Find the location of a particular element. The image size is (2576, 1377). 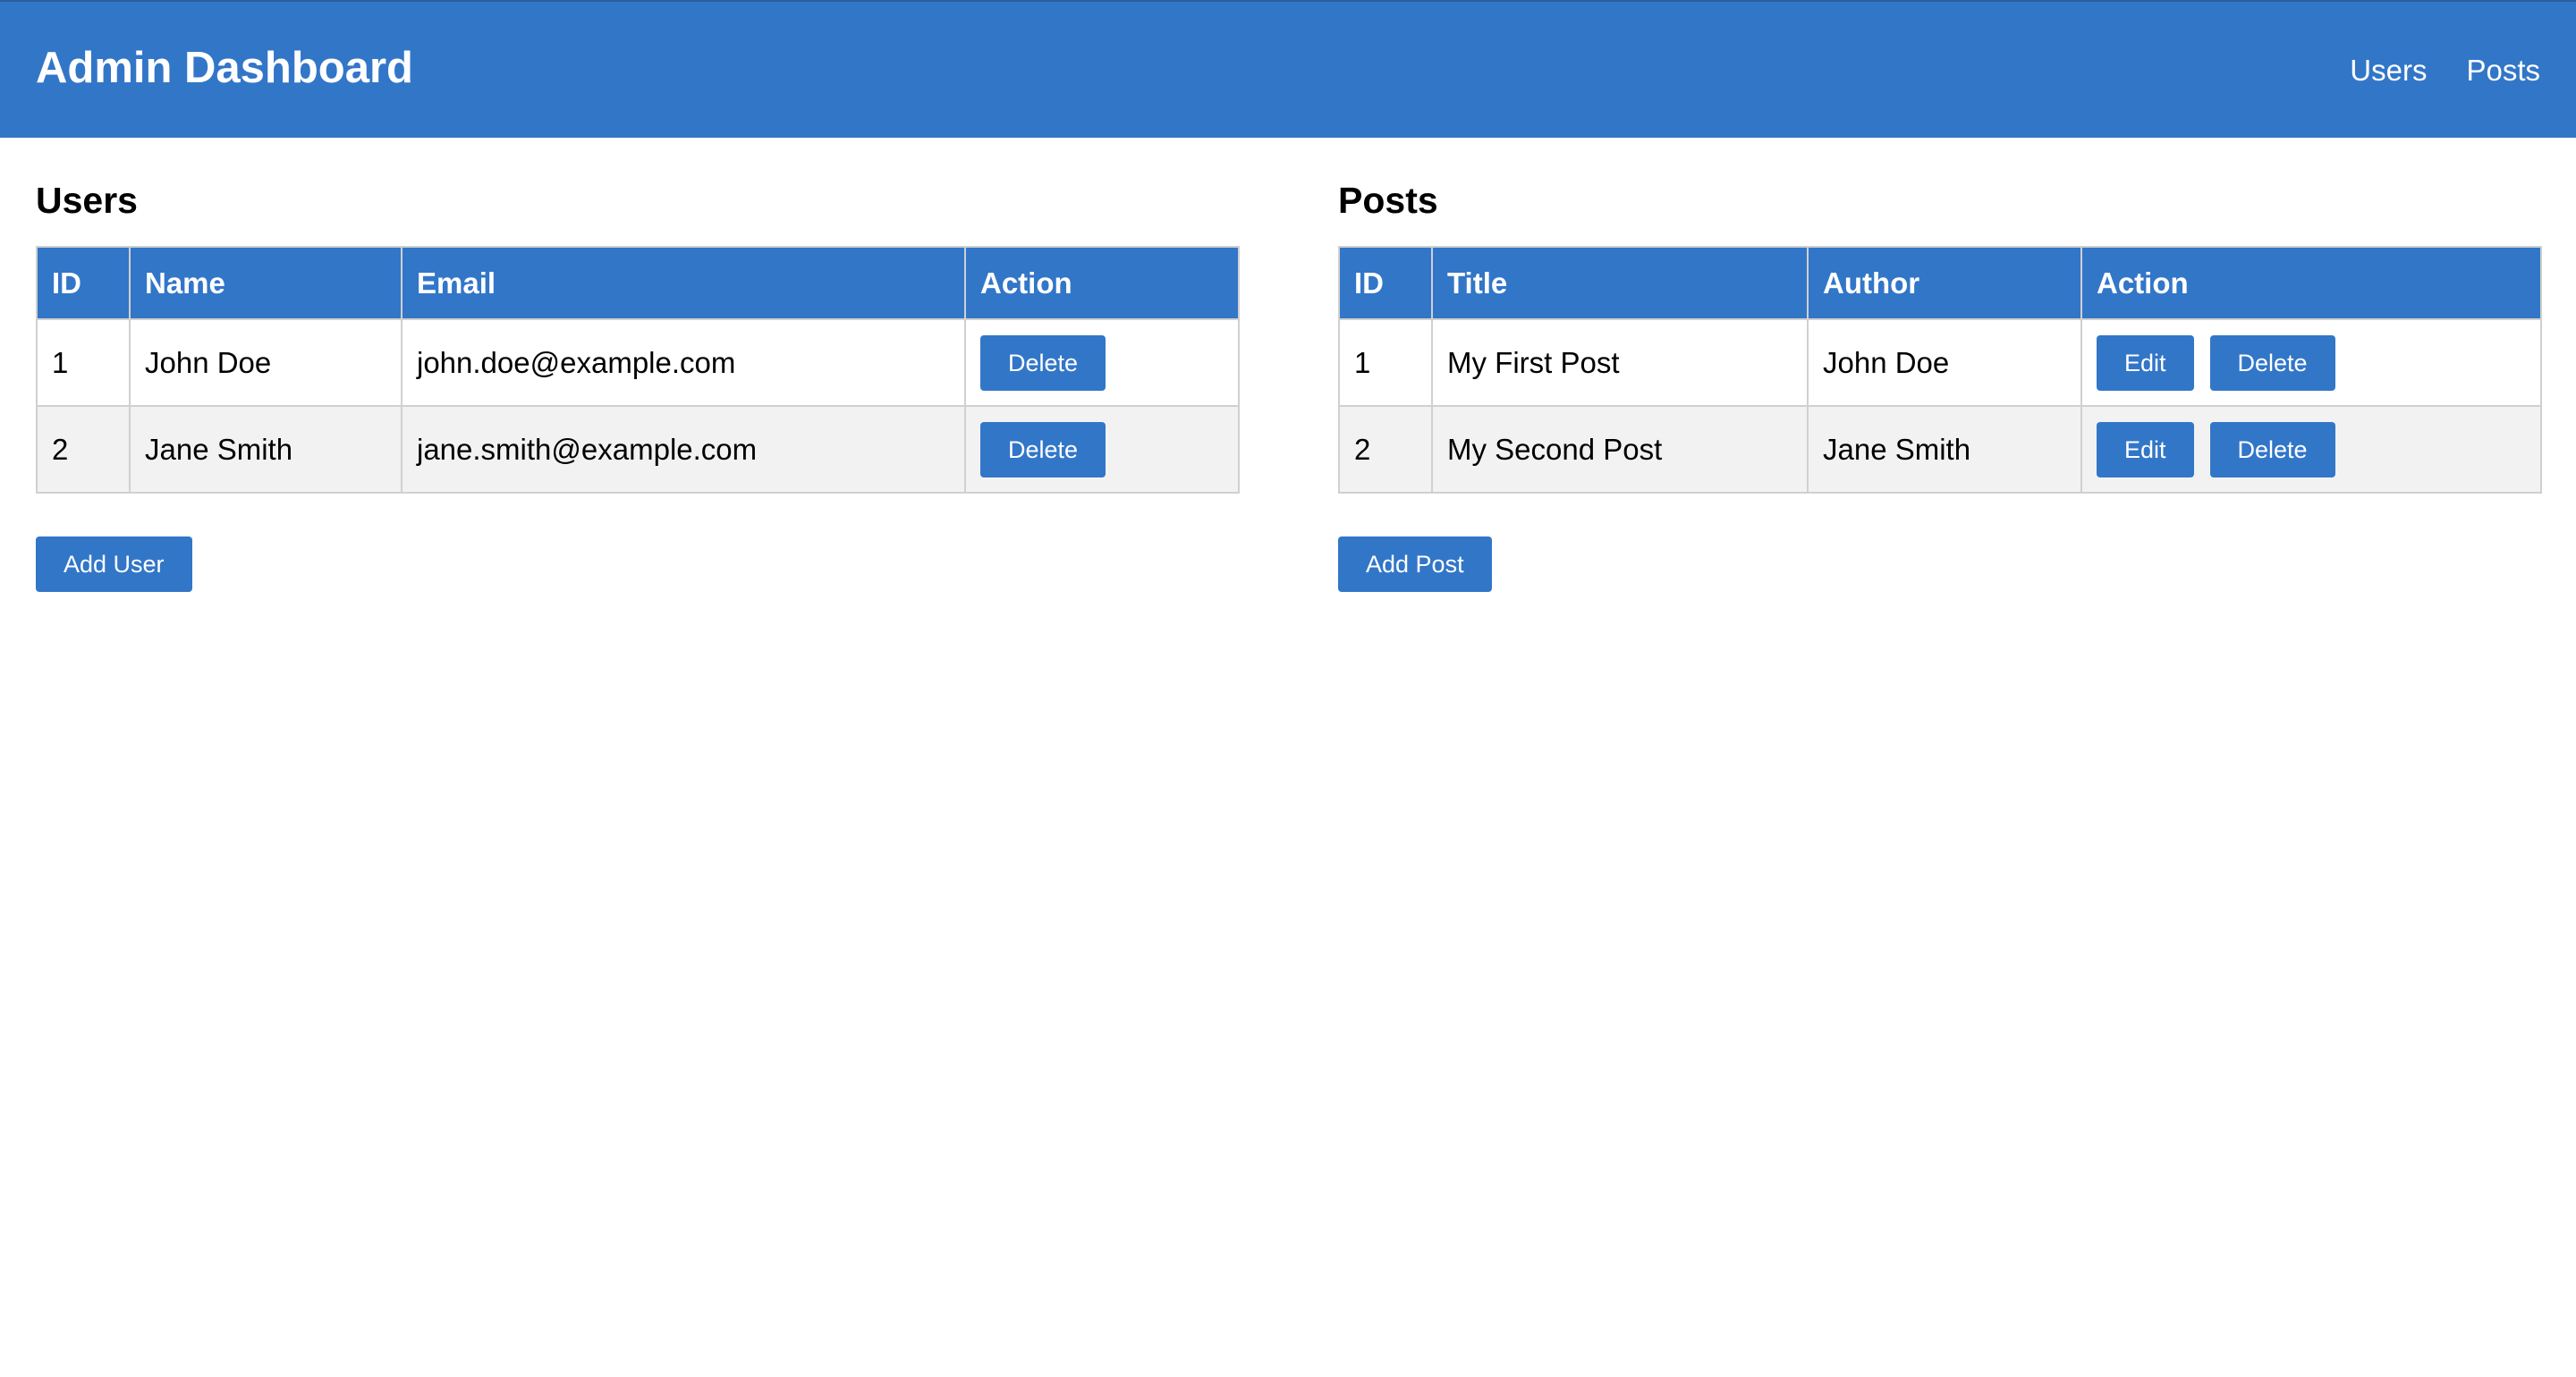

post-id-cell: 1 is located at coordinates (1385, 362).